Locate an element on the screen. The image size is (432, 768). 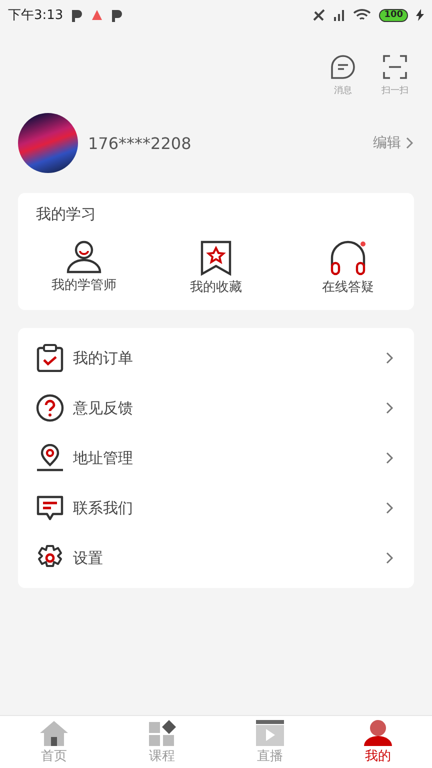
menu-item: 地址管理 is located at coordinates (216, 458).